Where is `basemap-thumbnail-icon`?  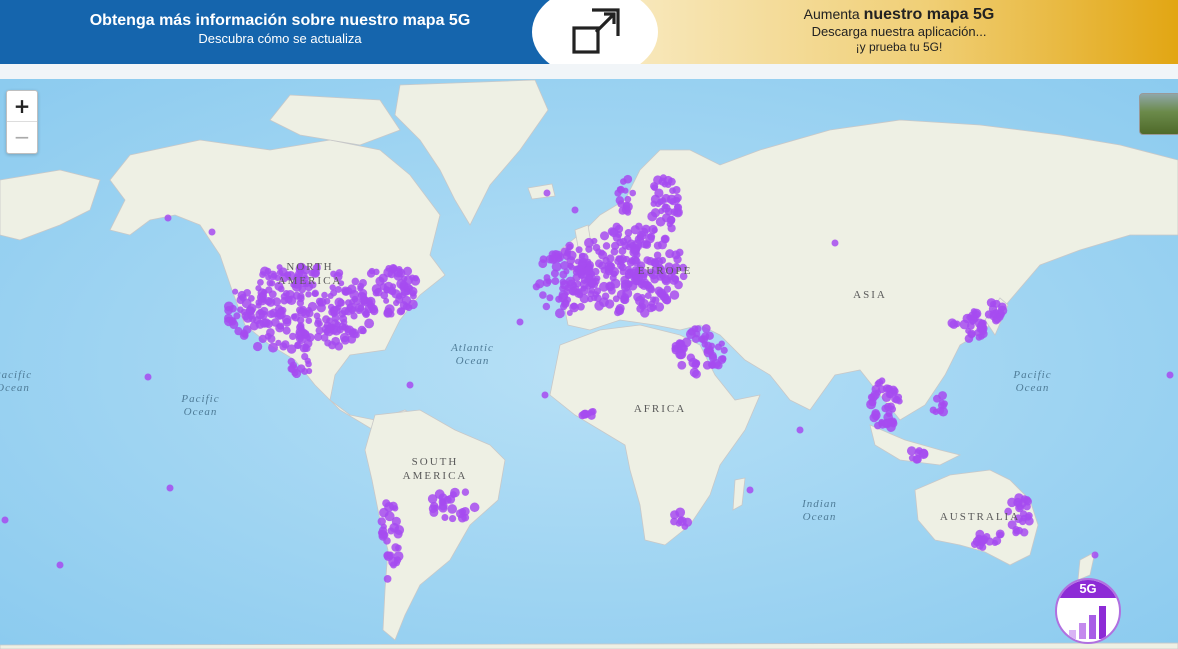 basemap-thumbnail-icon is located at coordinates (1158, 114).